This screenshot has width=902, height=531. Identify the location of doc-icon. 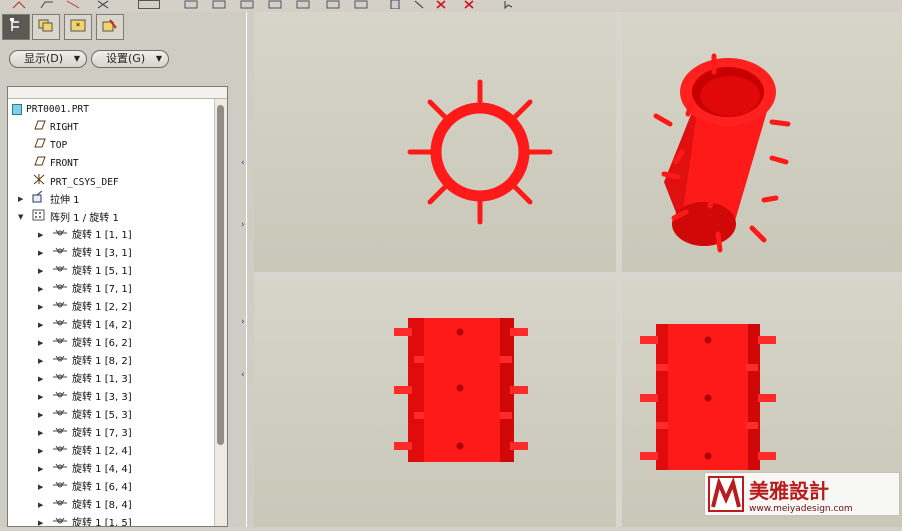
(395, 4).